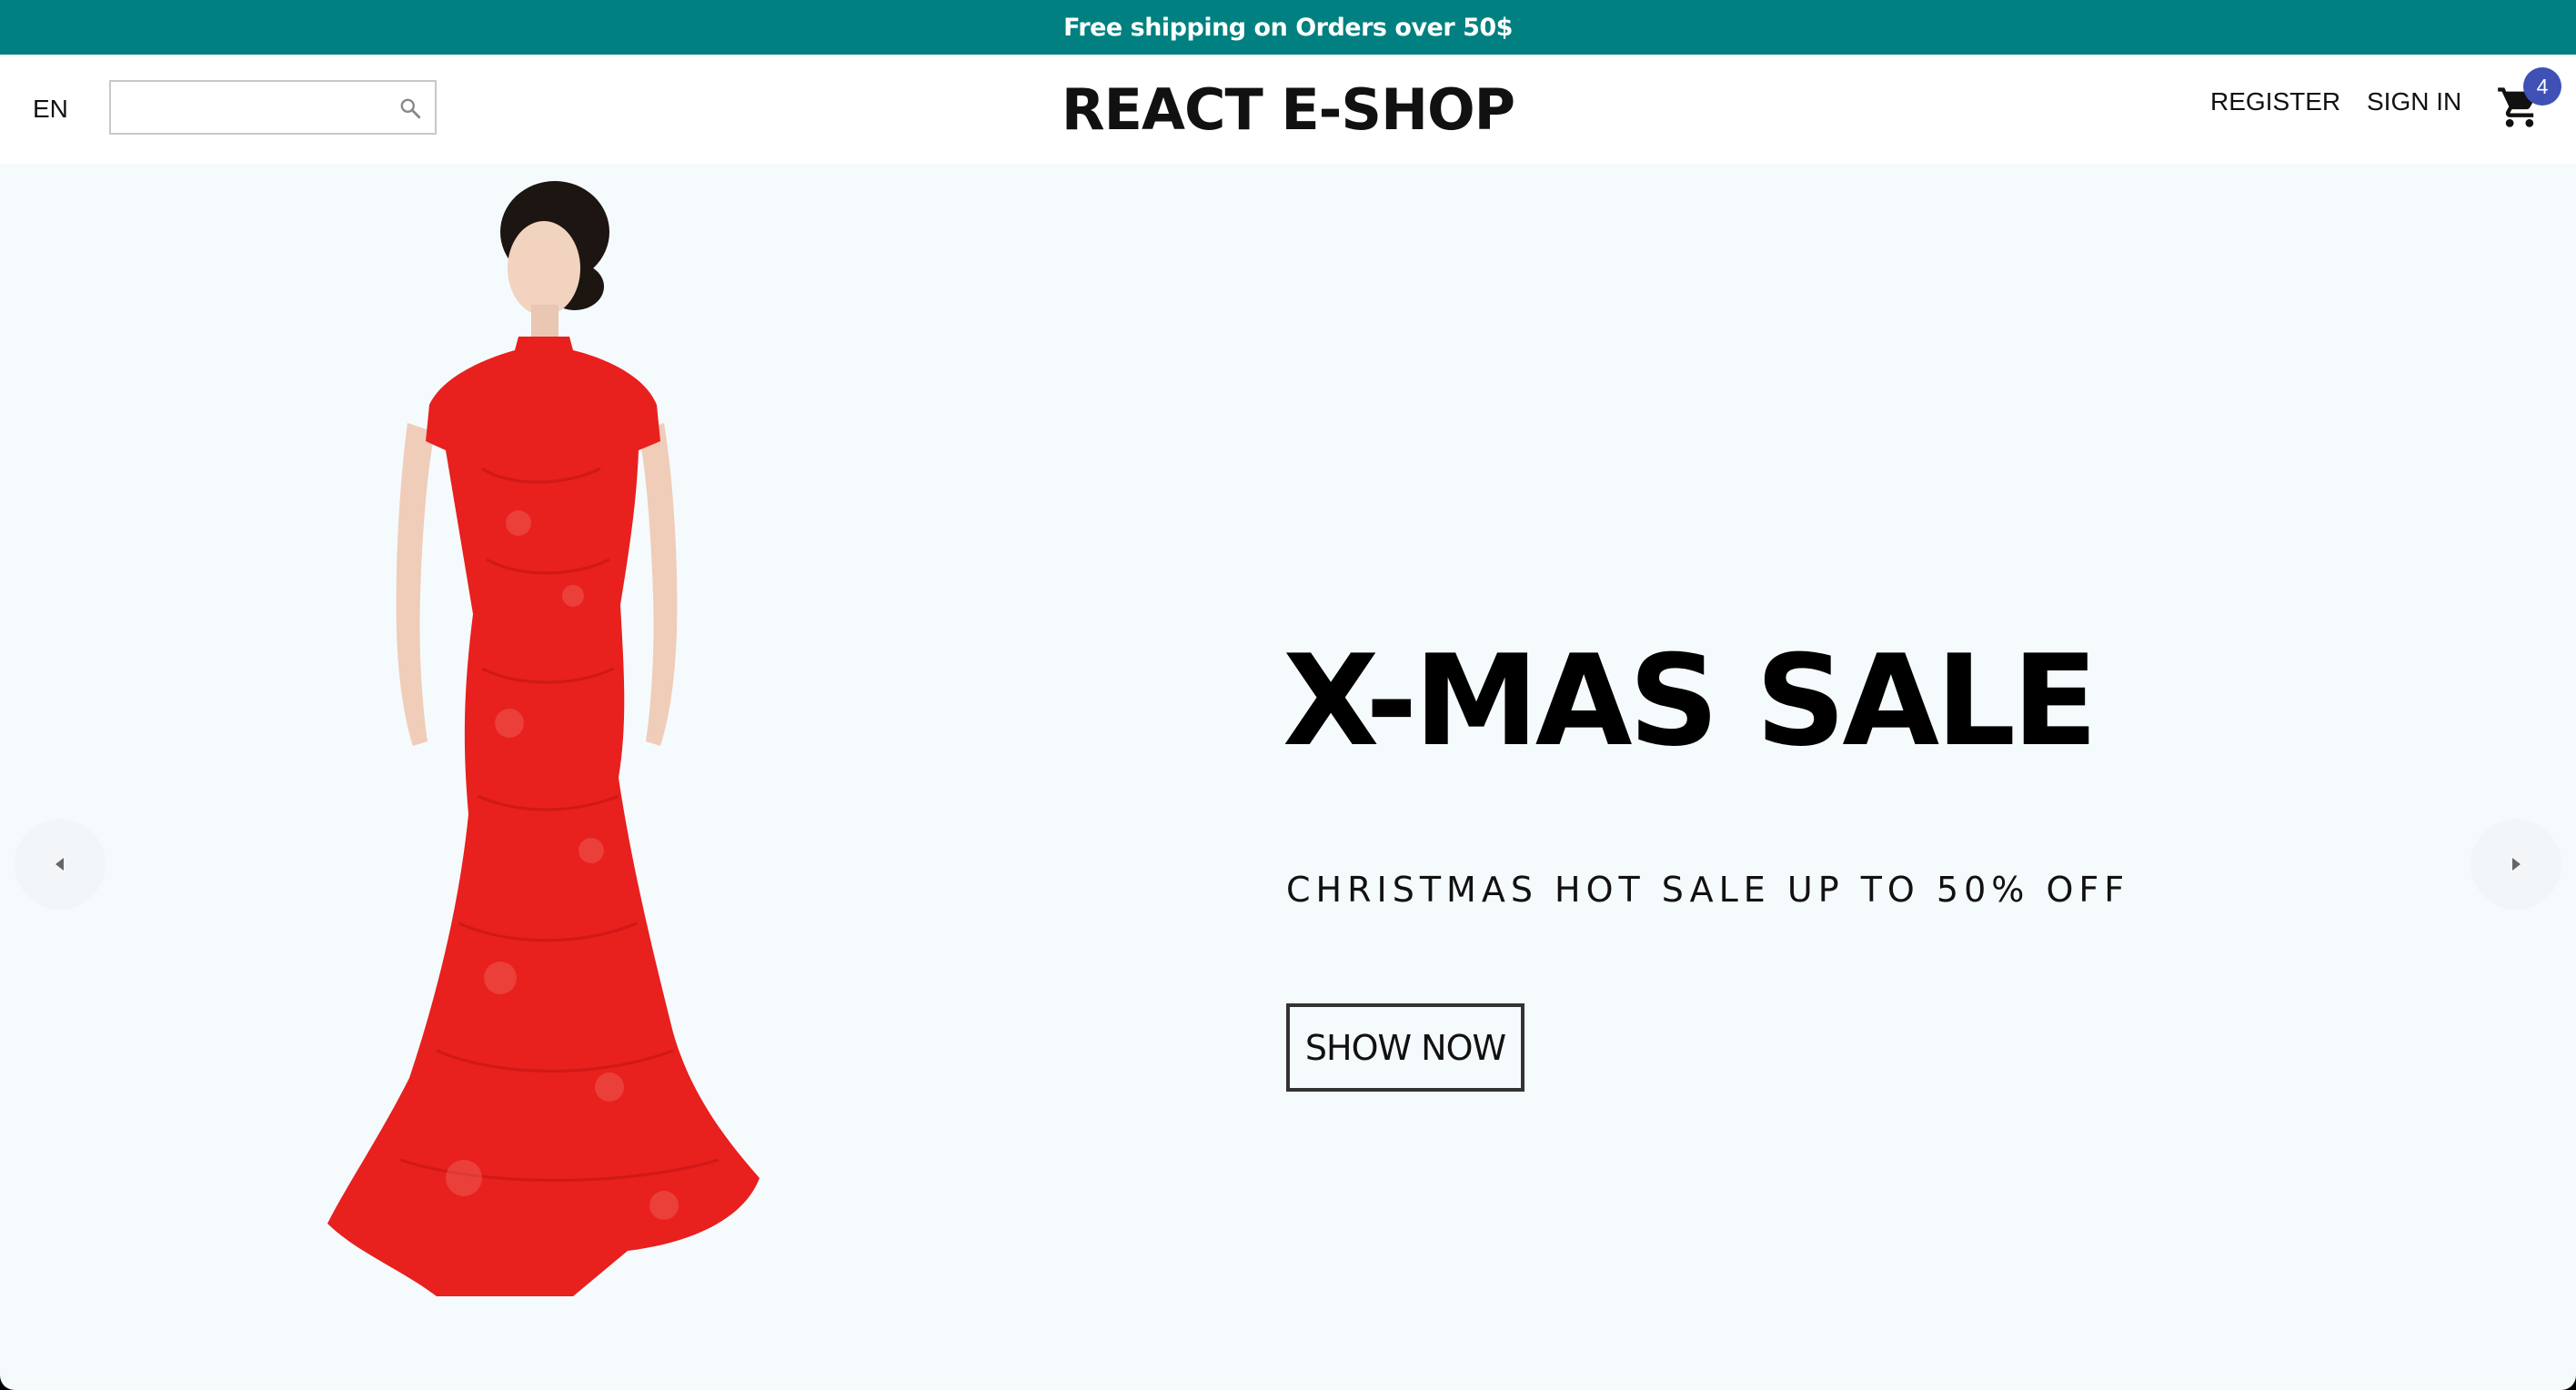  What do you see at coordinates (2275, 102) in the screenshot?
I see `register-link: REGISTER` at bounding box center [2275, 102].